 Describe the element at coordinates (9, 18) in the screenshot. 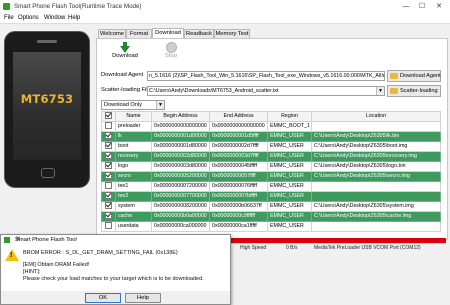

I see `menu-file: File` at that location.